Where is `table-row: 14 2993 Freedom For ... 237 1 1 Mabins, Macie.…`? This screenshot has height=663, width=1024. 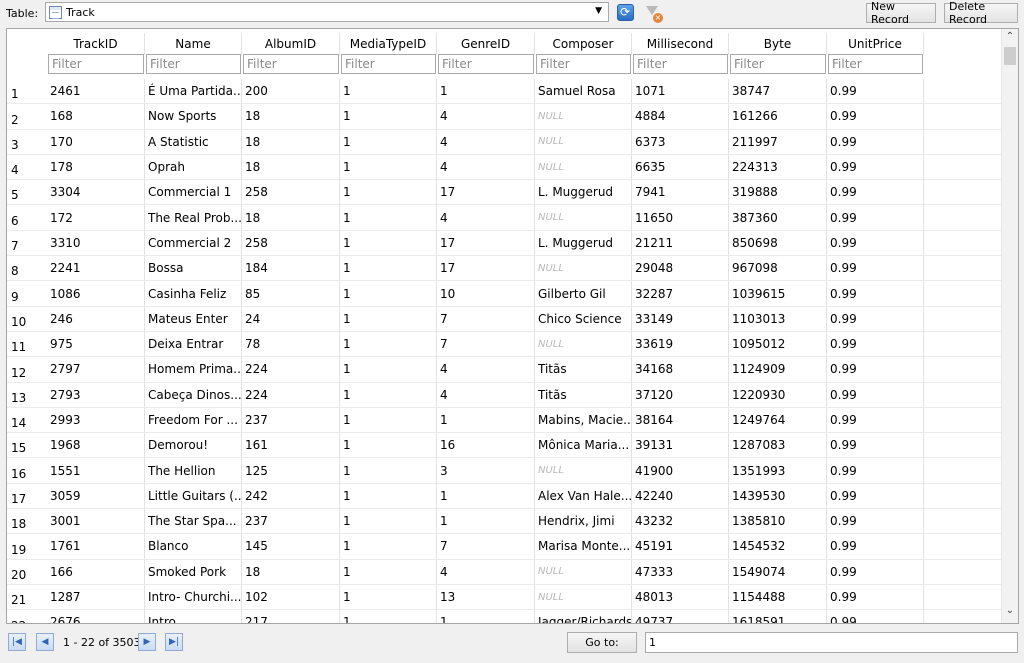 table-row: 14 2993 Freedom For ... 237 1 1 Mabins, Macie.… is located at coordinates (504, 420).